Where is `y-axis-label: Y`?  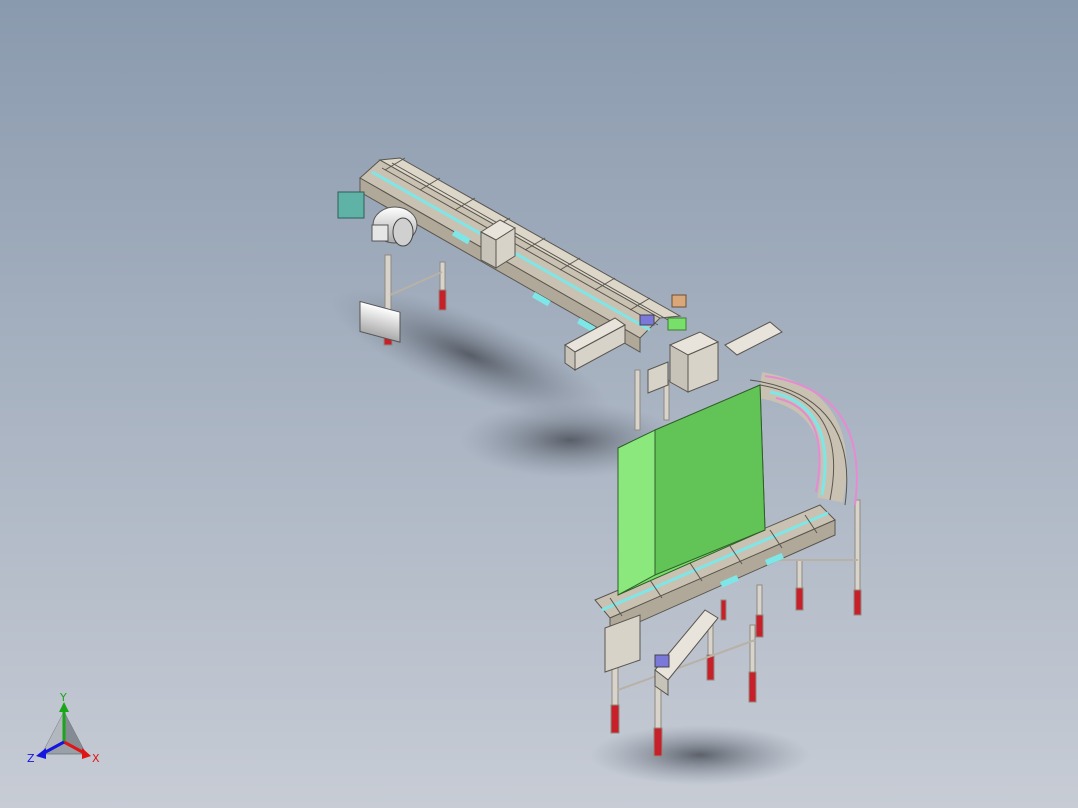
y-axis-label: Y is located at coordinates (63, 698).